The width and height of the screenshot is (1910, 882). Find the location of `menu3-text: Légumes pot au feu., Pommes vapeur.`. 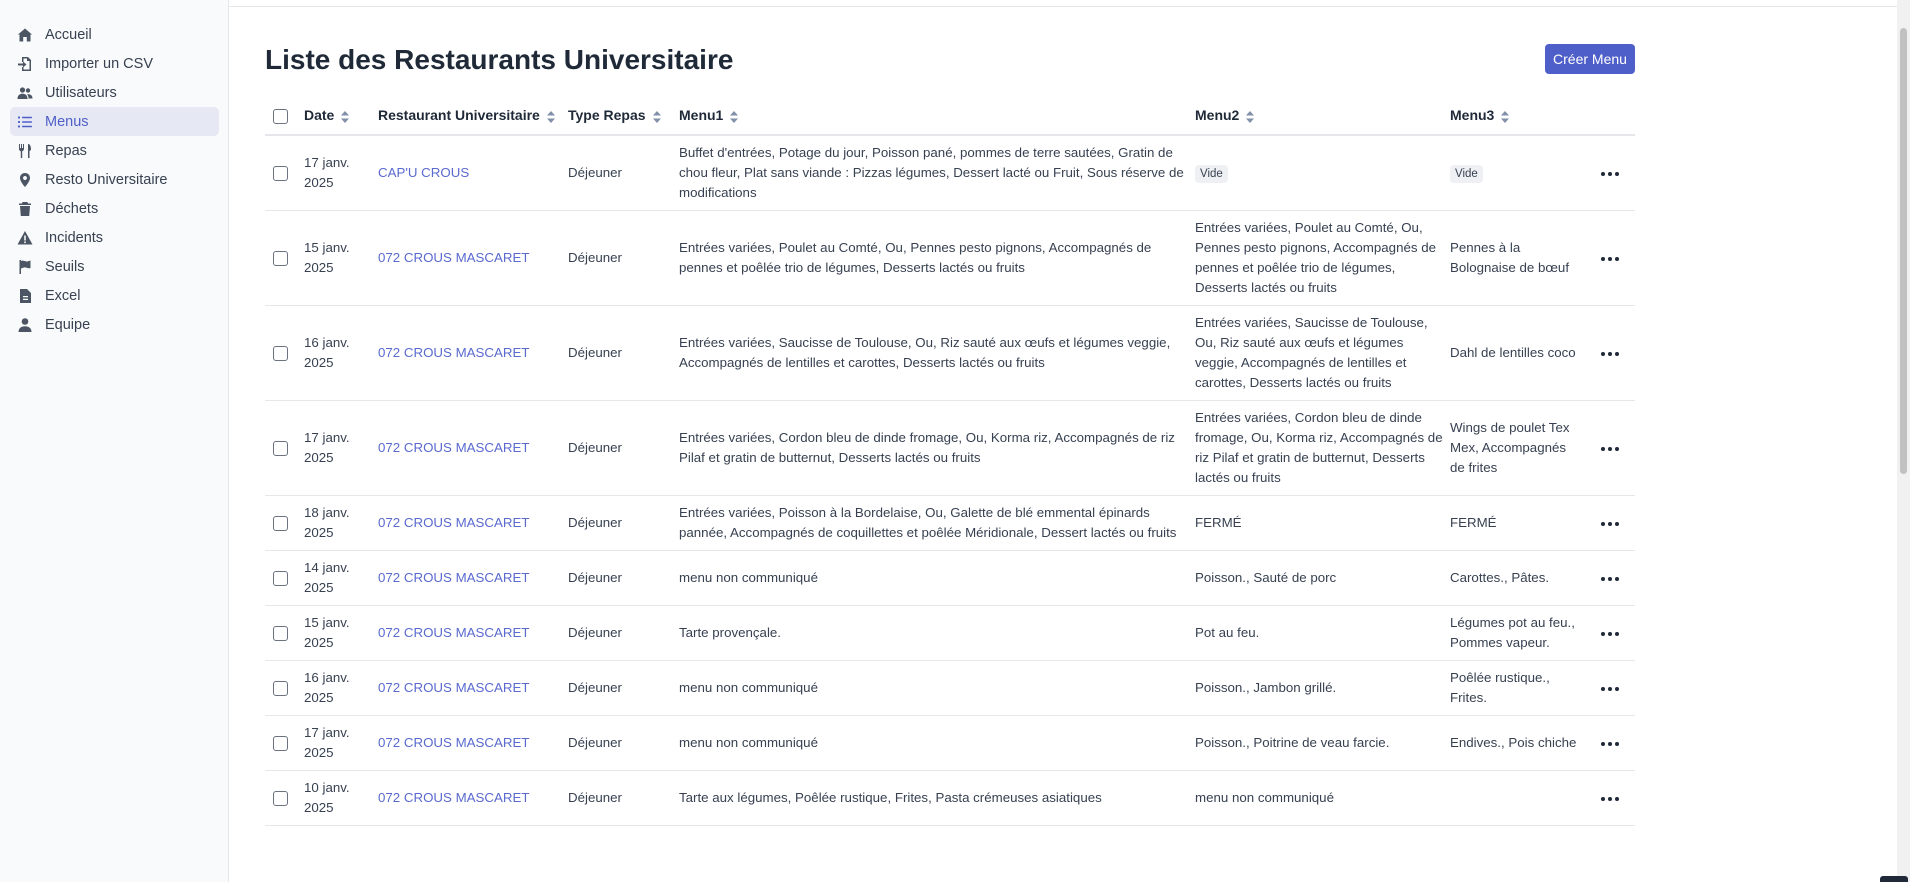

menu3-text: Légumes pot au feu., Pommes vapeur. is located at coordinates (1512, 632).